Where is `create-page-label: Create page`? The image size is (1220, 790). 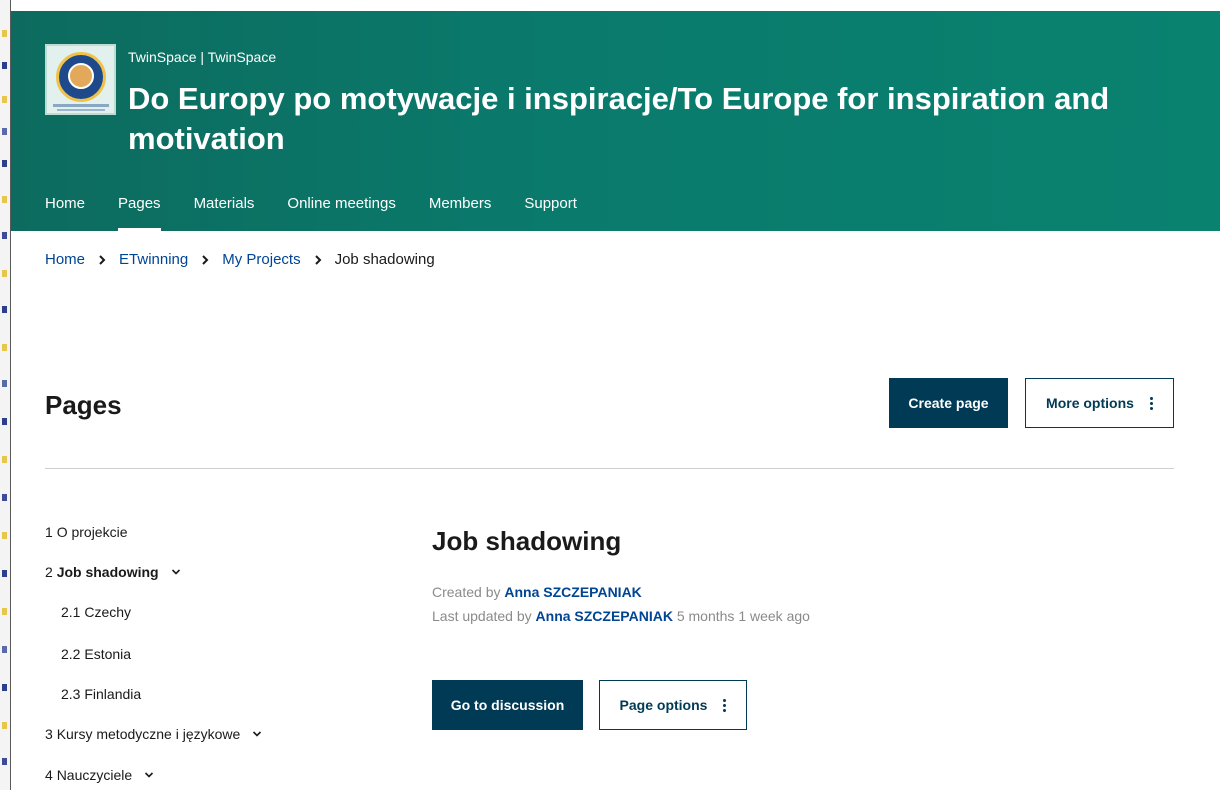 create-page-label: Create page is located at coordinates (948, 403).